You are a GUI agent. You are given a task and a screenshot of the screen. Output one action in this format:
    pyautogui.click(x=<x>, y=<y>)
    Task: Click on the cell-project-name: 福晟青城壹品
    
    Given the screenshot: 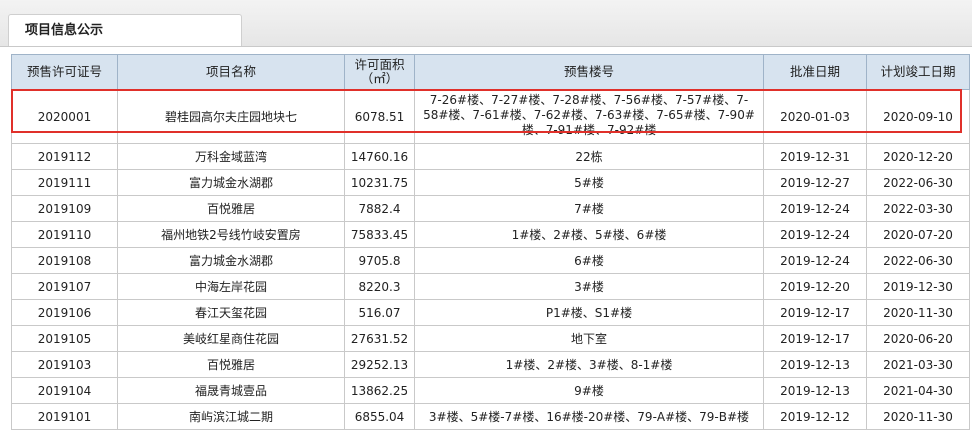 What is the action you would take?
    pyautogui.click(x=231, y=390)
    